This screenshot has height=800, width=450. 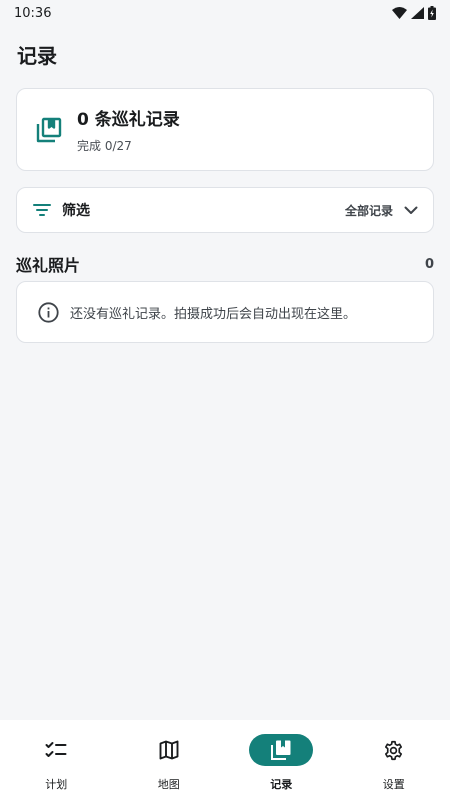 What do you see at coordinates (168, 784) in the screenshot?
I see `nav-label-map: 地图` at bounding box center [168, 784].